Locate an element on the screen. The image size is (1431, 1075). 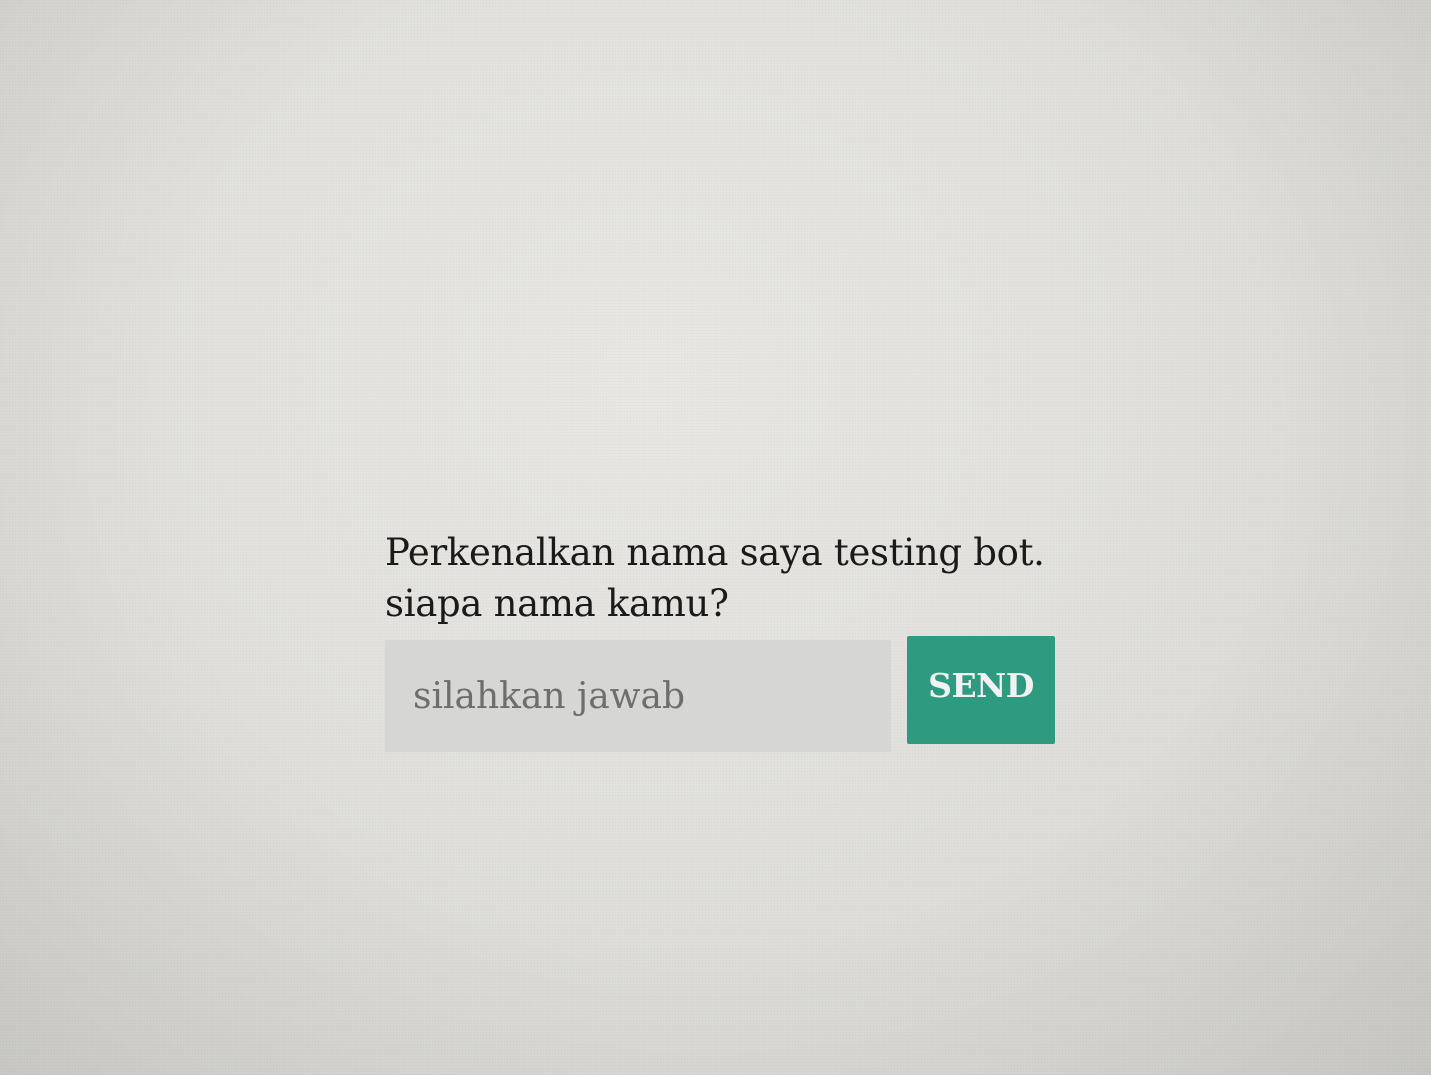
bot-message-line-1: Perkenalkan nama saya testing bot. is located at coordinates (715, 552).